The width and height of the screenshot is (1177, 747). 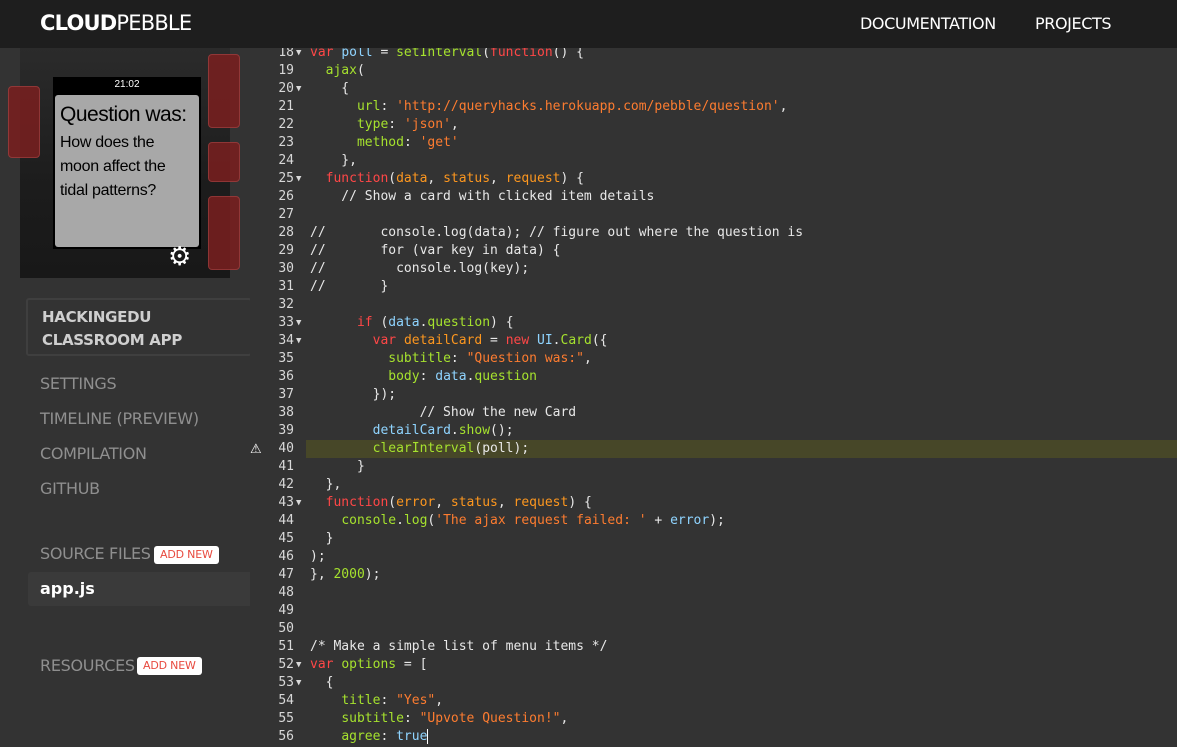 I want to click on add-resource-button: ADD NEW, so click(x=169, y=666).